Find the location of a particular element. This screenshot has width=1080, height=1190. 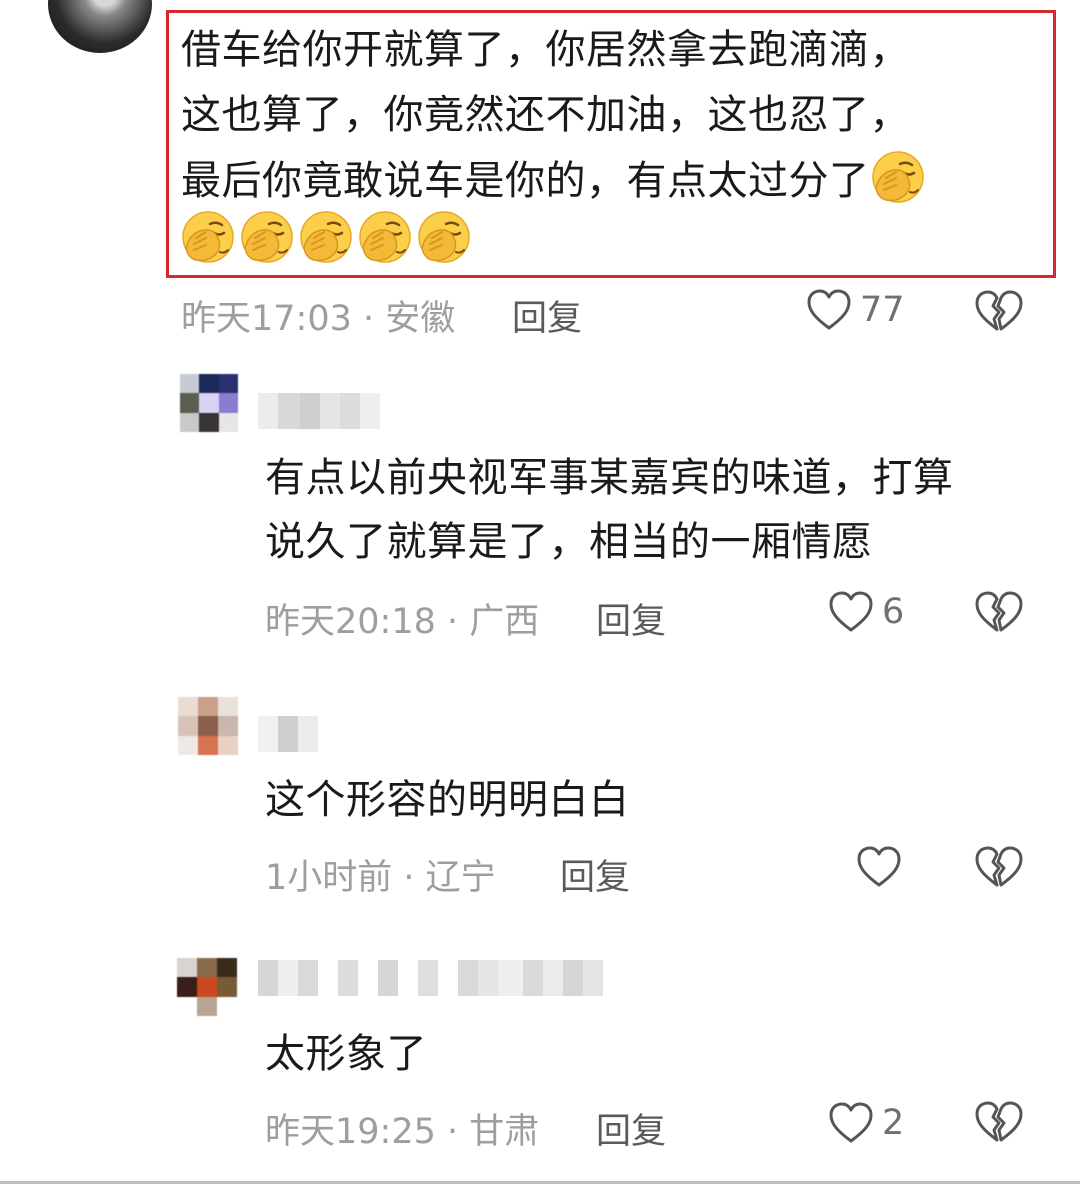

comment-time-location: 昨天17:03 · 安徽 is located at coordinates (318, 319).